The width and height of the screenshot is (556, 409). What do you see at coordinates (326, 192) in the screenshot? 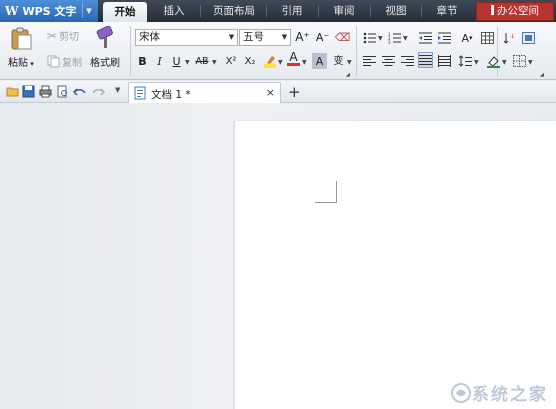
I see `margin-corner-mark` at bounding box center [326, 192].